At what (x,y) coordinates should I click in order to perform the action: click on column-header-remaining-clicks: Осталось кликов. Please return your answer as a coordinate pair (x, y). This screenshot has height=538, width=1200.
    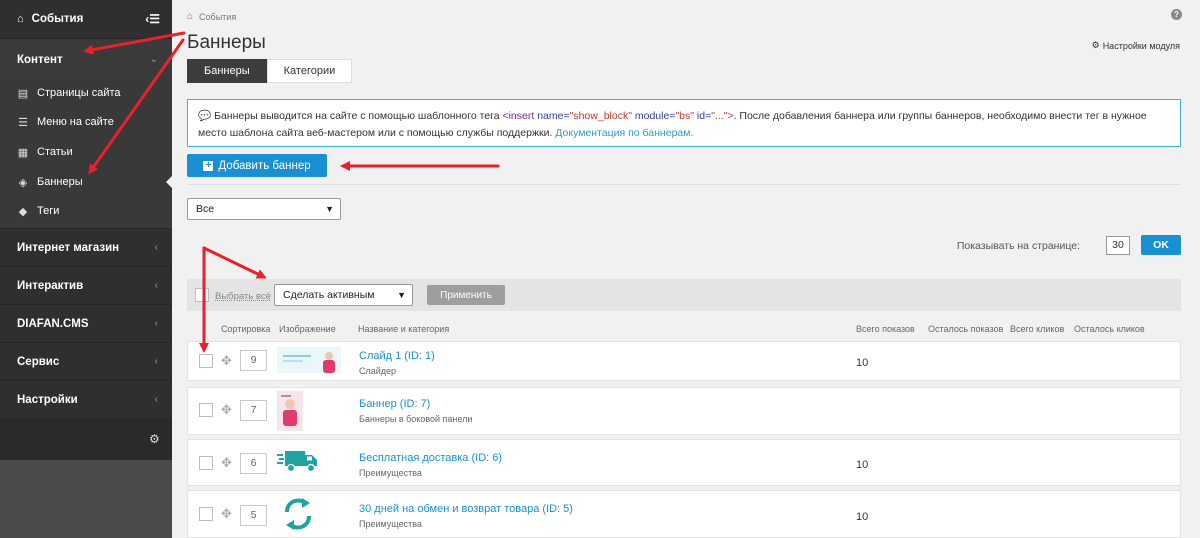
    Looking at the image, I should click on (1109, 329).